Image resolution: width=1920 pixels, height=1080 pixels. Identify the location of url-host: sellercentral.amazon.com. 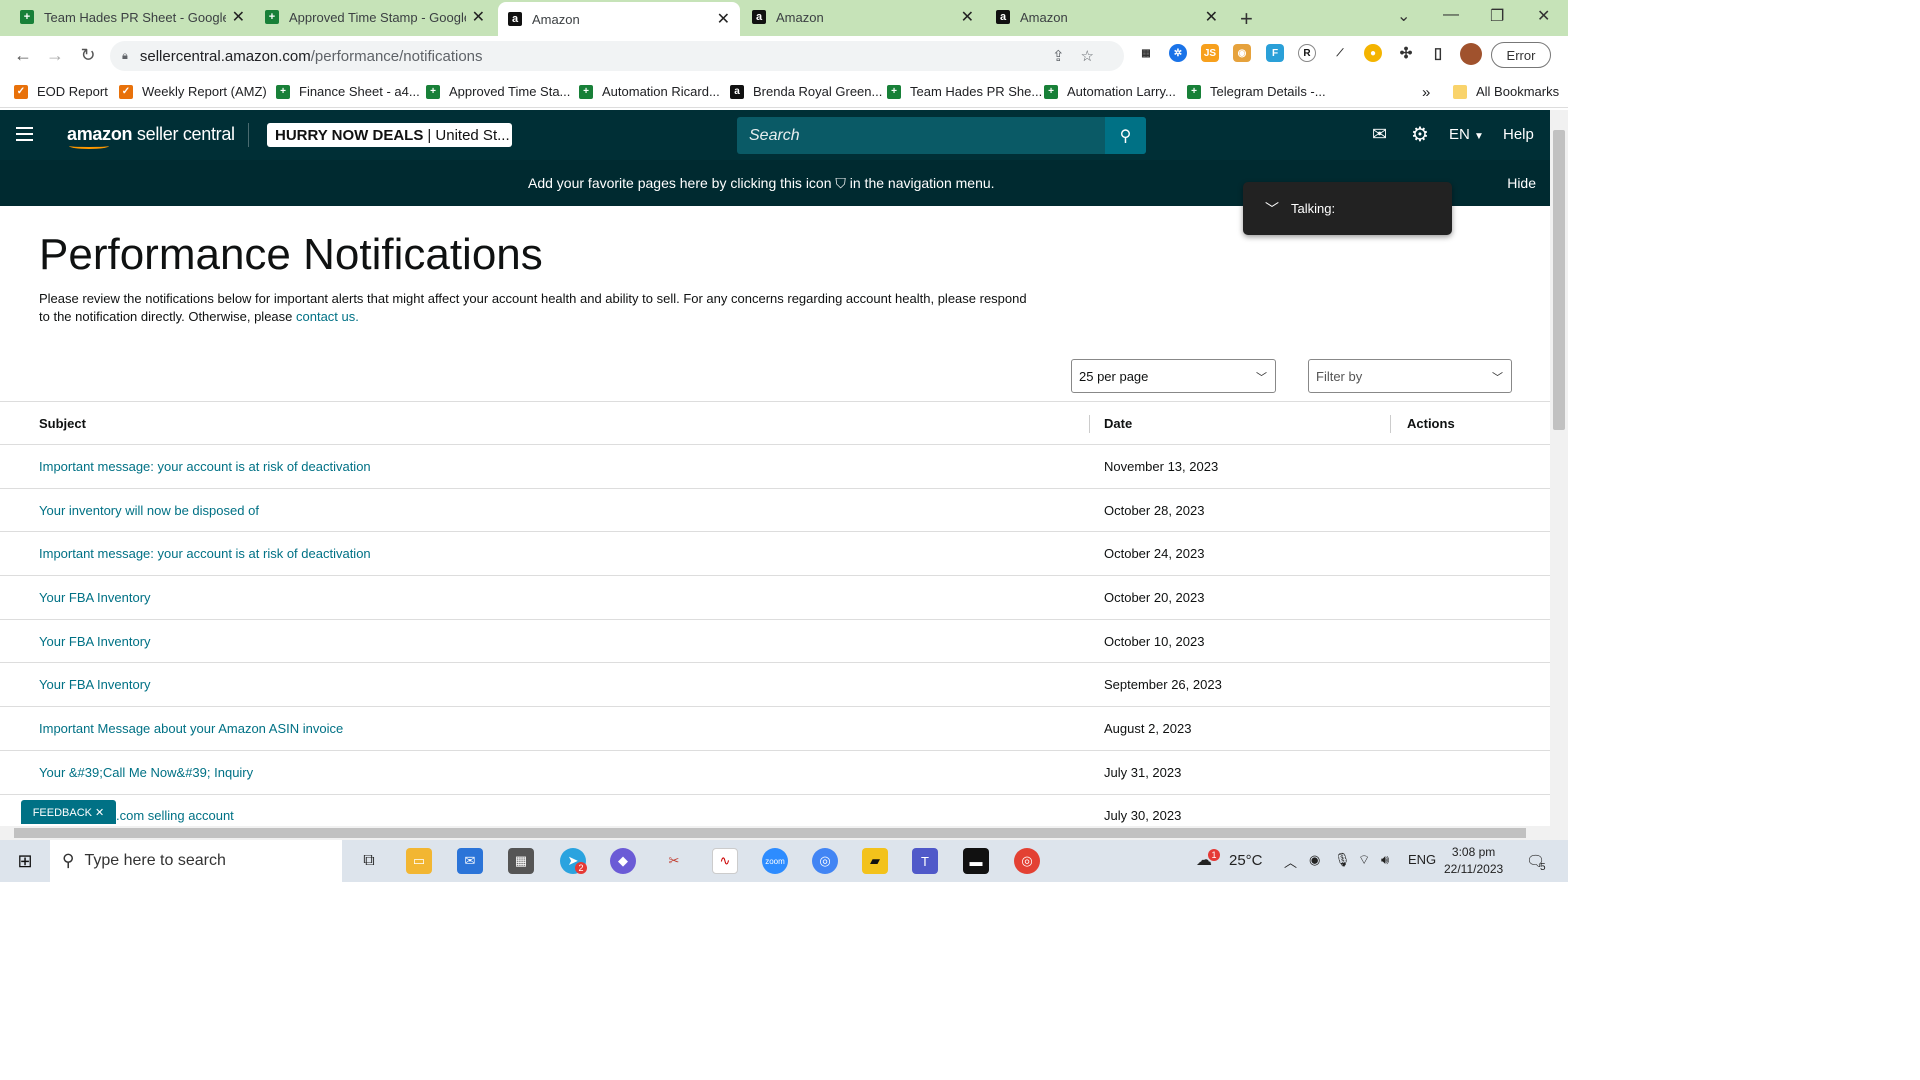
(225, 56).